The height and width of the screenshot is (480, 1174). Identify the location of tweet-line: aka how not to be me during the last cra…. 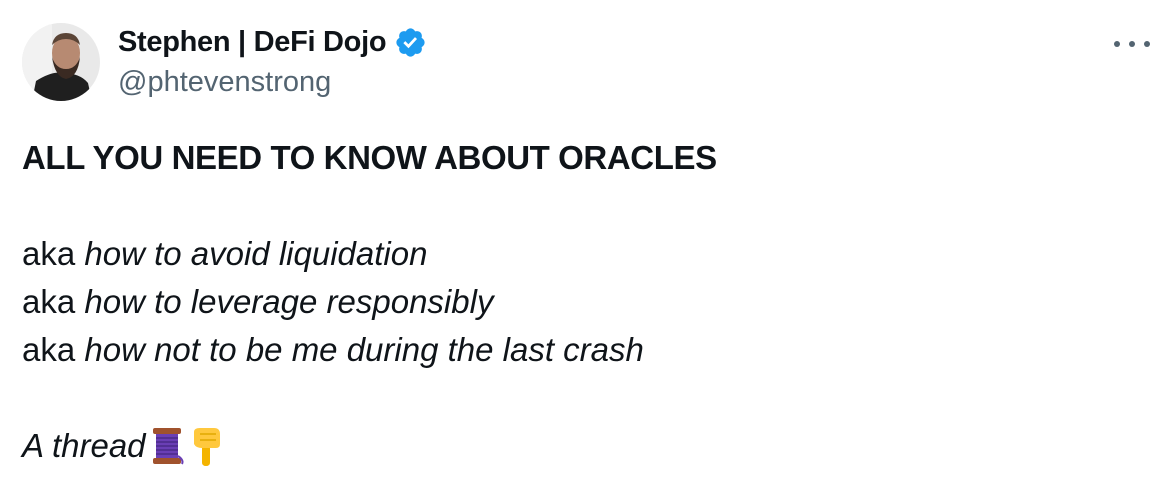
(582, 350).